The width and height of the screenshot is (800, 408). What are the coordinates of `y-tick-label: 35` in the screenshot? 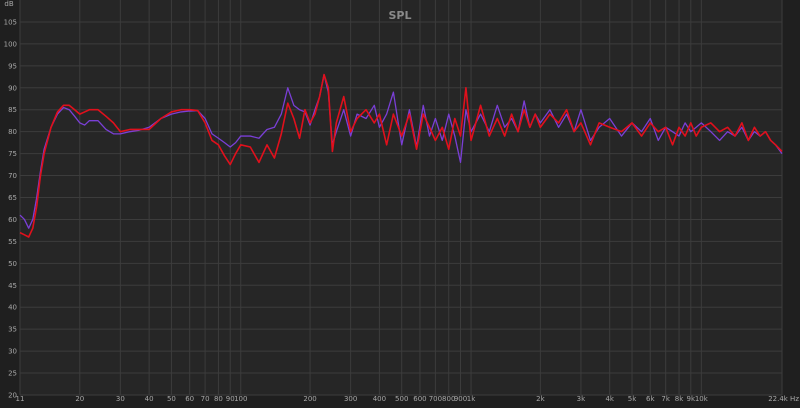 It's located at (12, 330).